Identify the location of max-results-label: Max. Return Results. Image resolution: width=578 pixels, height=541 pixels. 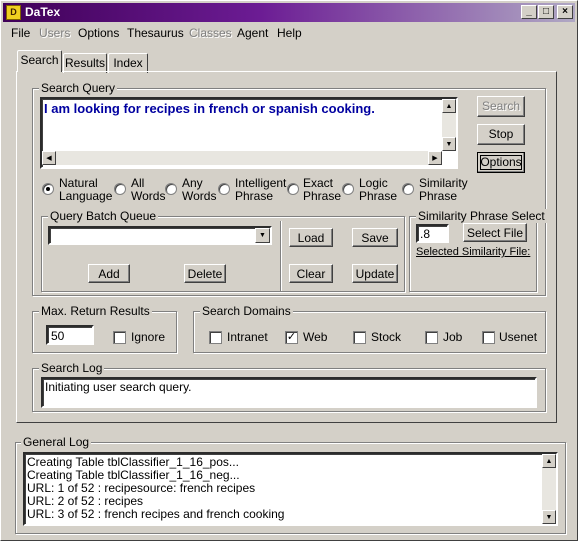
(95, 311).